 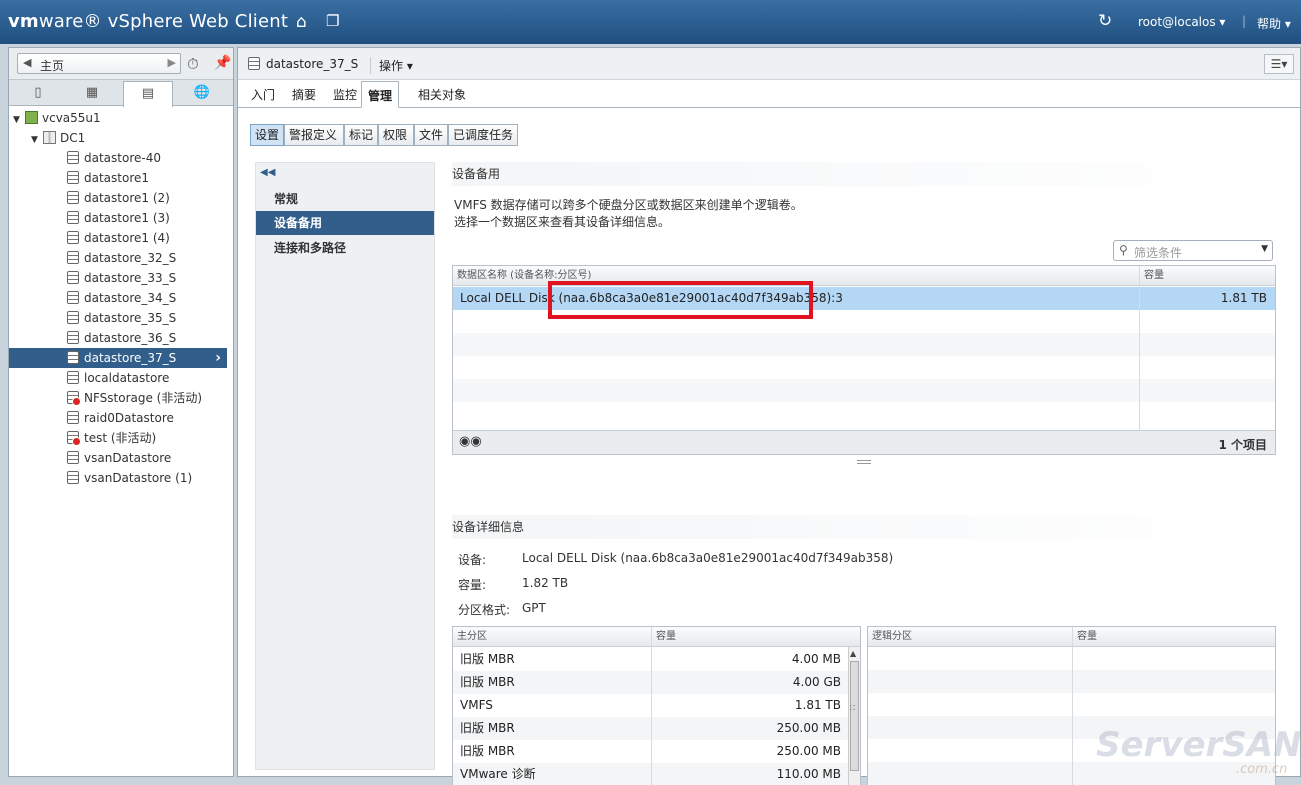 I want to click on back-arrow-icon: ◀, so click(x=27, y=62).